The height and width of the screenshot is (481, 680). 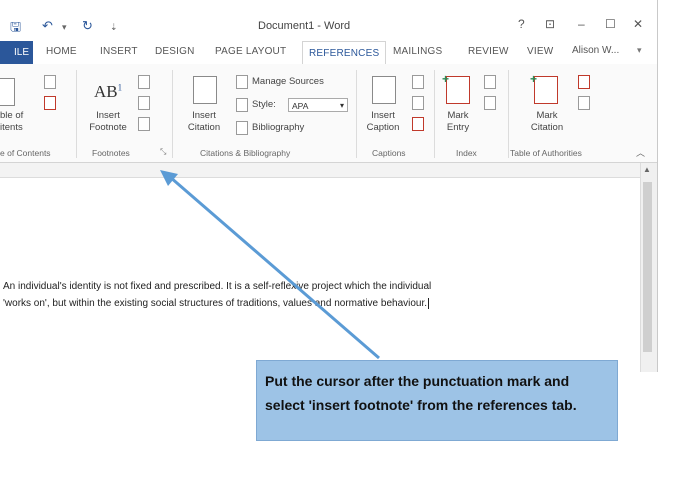 What do you see at coordinates (169, 178) in the screenshot?
I see `arrow-head` at bounding box center [169, 178].